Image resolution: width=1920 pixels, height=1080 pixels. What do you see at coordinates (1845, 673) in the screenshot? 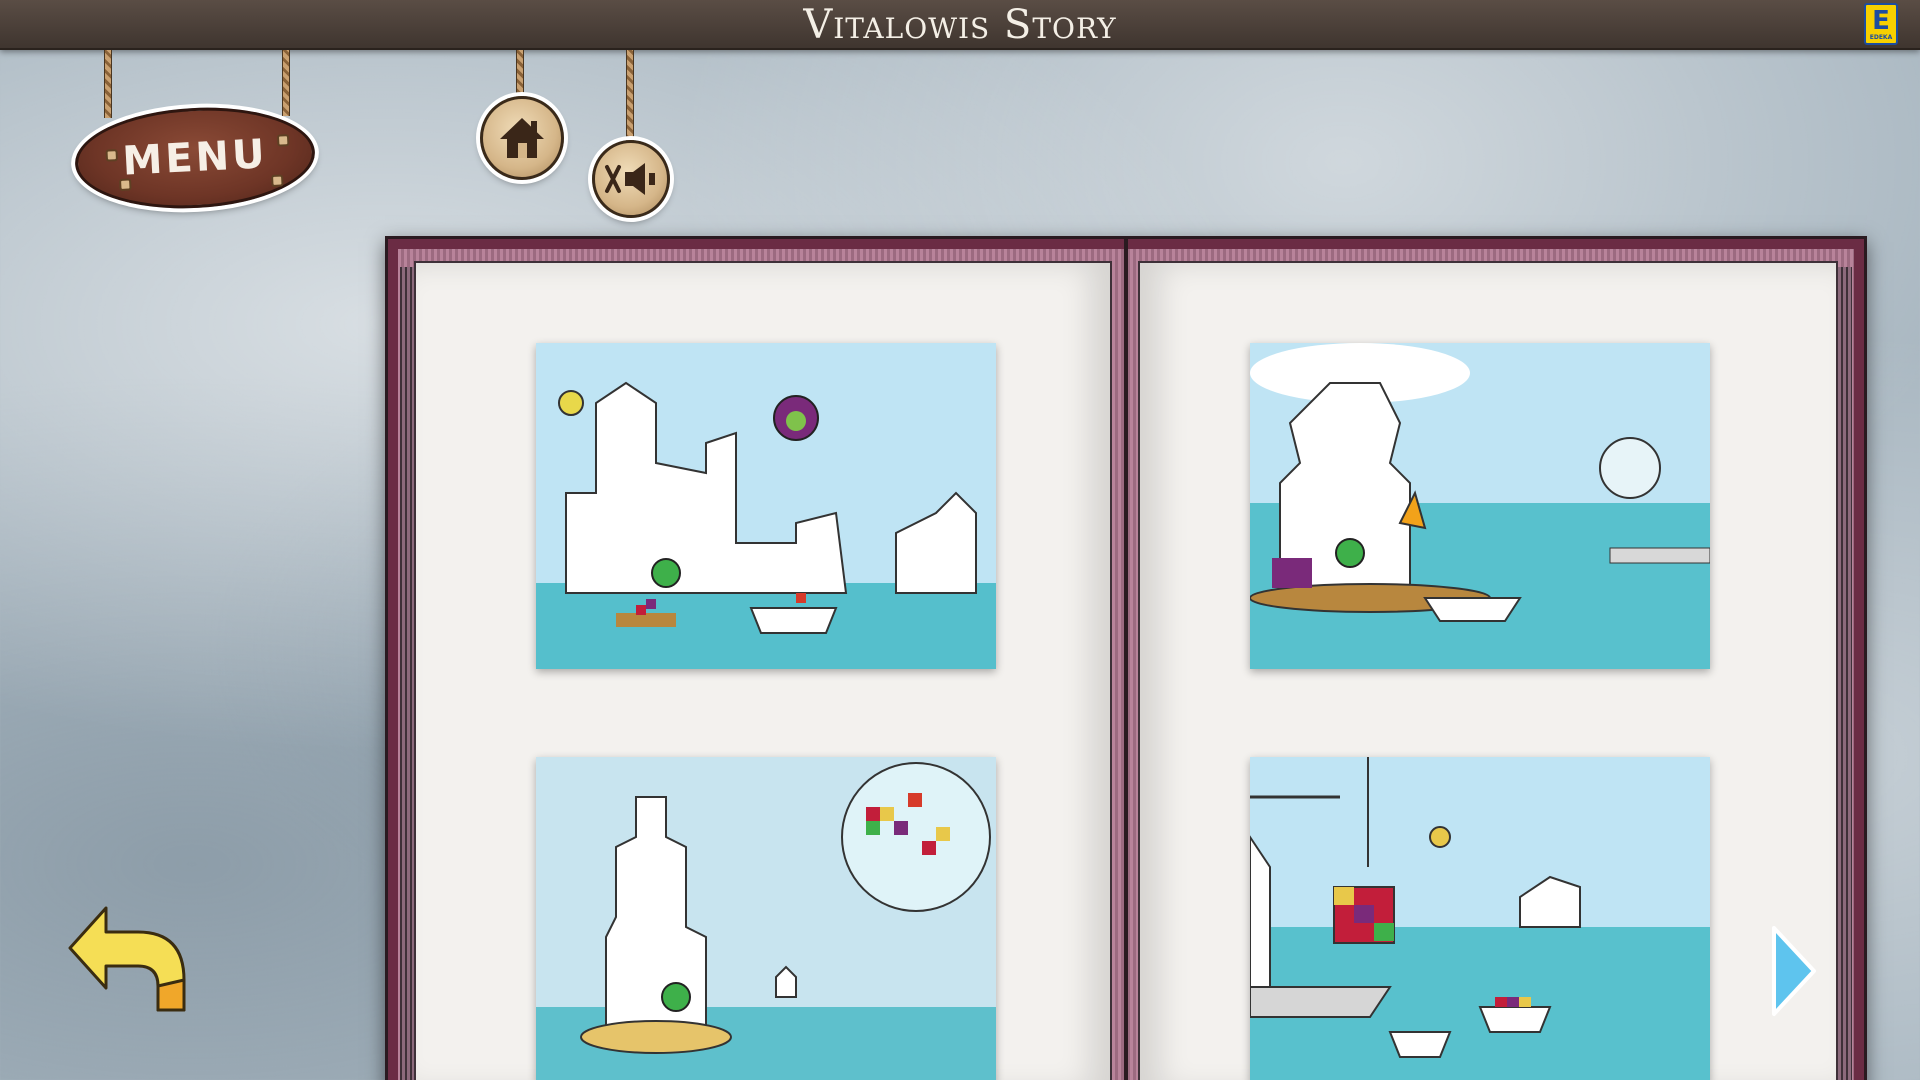
I see `page-stack-right` at bounding box center [1845, 673].